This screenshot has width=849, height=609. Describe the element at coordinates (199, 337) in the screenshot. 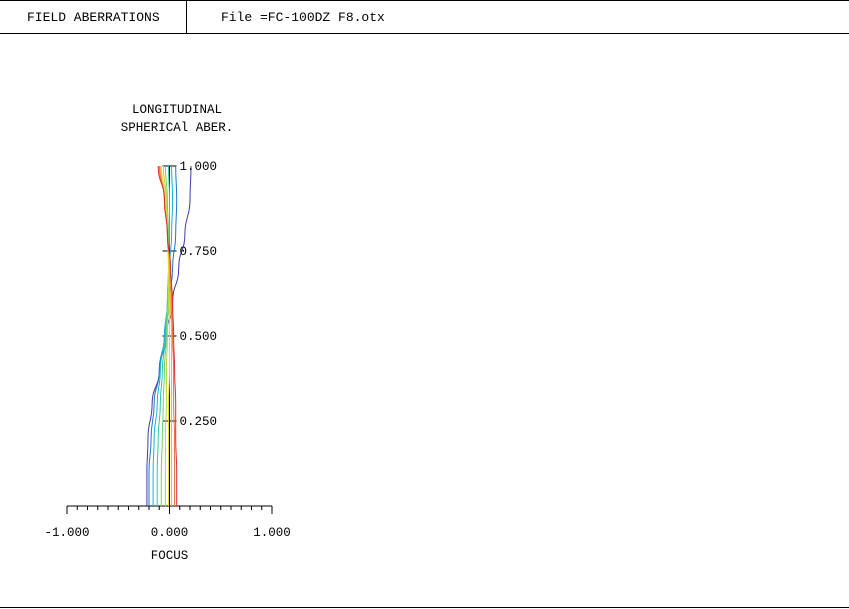

I see `y-tick-label: 0.500` at that location.